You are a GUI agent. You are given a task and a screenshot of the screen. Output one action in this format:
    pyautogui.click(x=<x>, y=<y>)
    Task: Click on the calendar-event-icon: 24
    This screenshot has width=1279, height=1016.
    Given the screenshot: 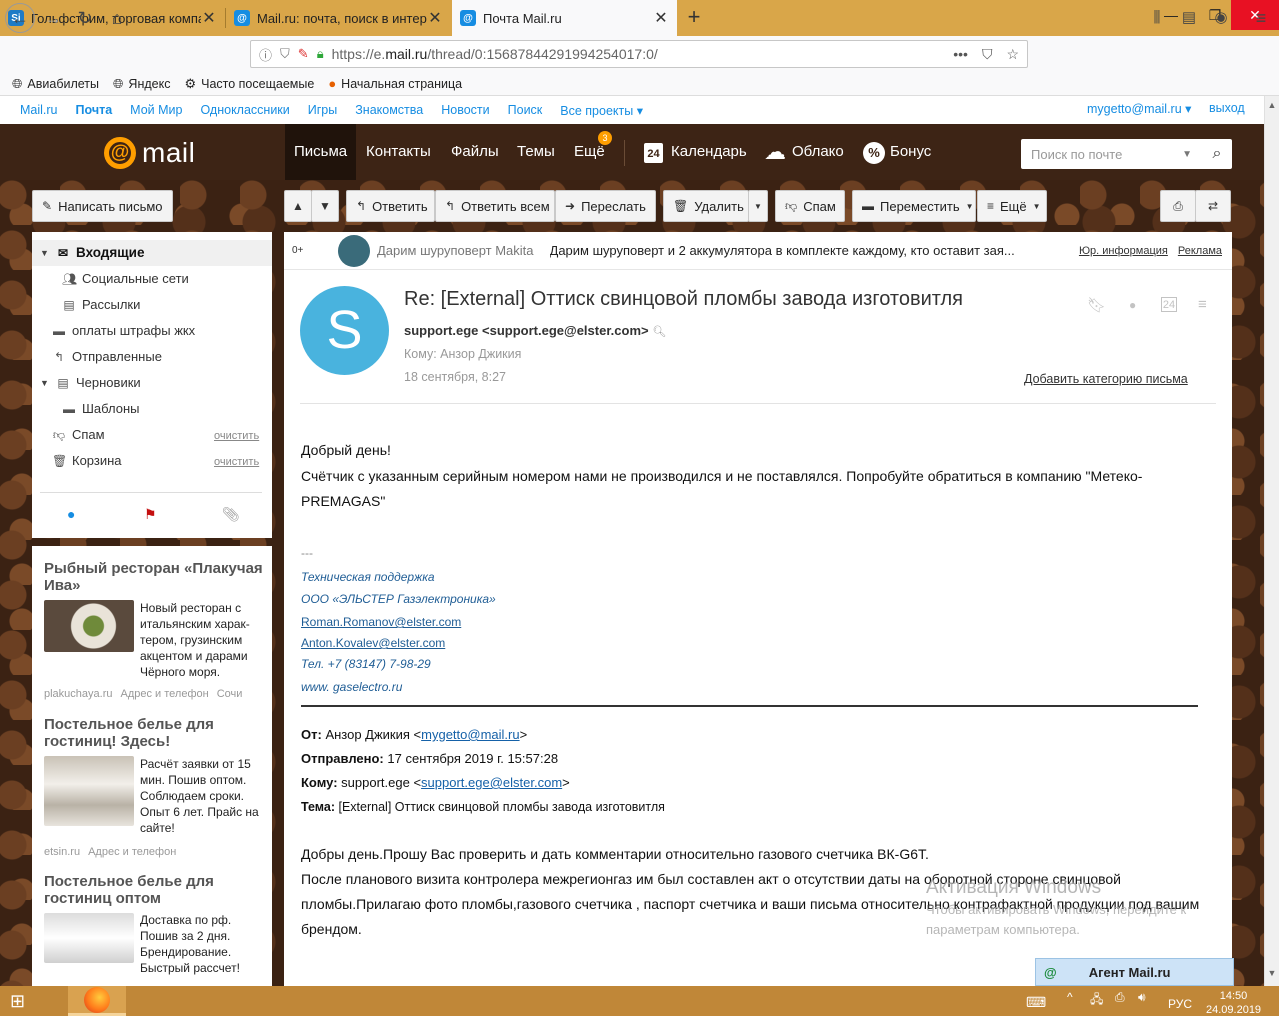 What is the action you would take?
    pyautogui.click(x=1169, y=304)
    